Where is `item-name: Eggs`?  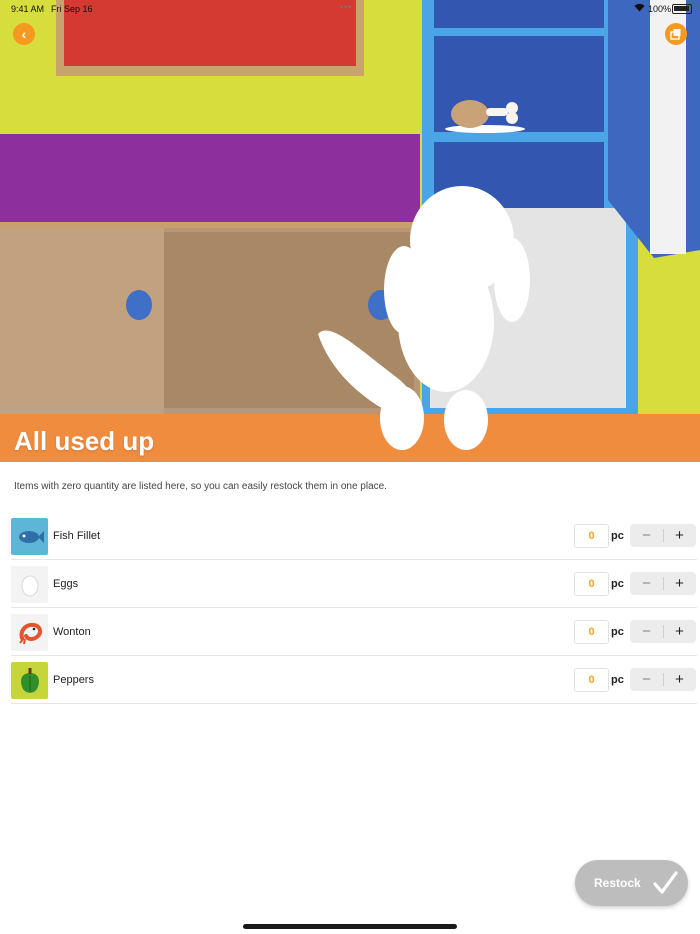 item-name: Eggs is located at coordinates (66, 584).